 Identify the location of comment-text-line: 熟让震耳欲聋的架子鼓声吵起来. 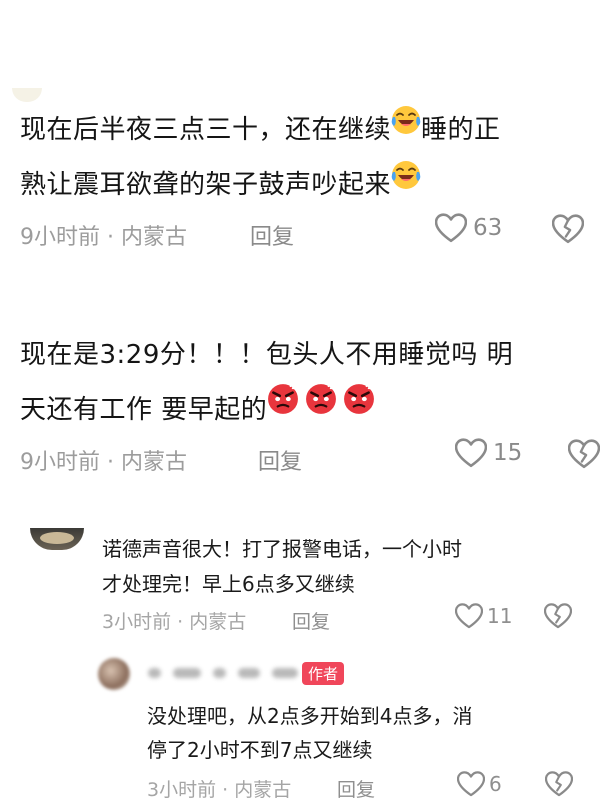
(206, 185).